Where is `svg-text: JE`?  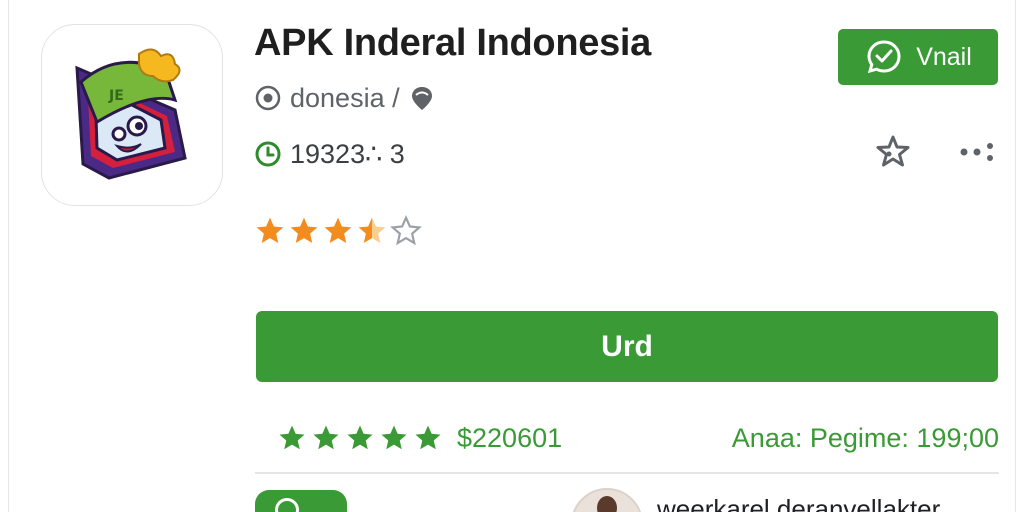
svg-text: JE is located at coordinates (116, 96).